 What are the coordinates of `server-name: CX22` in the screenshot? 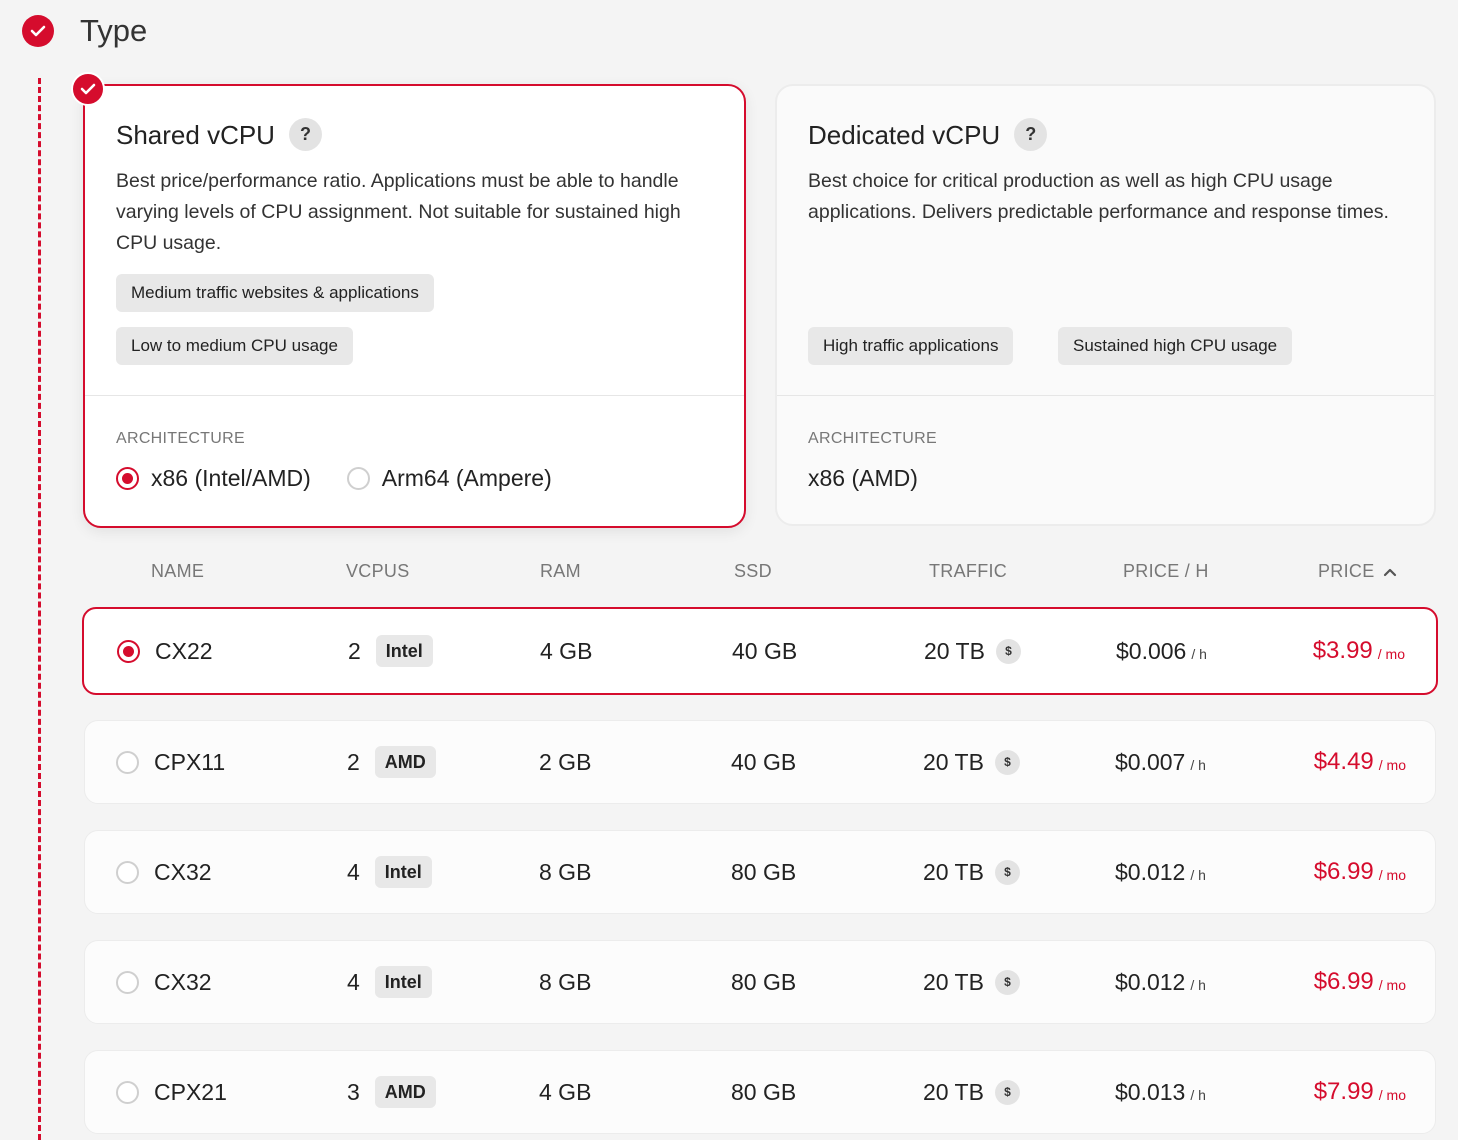 It's located at (184, 650).